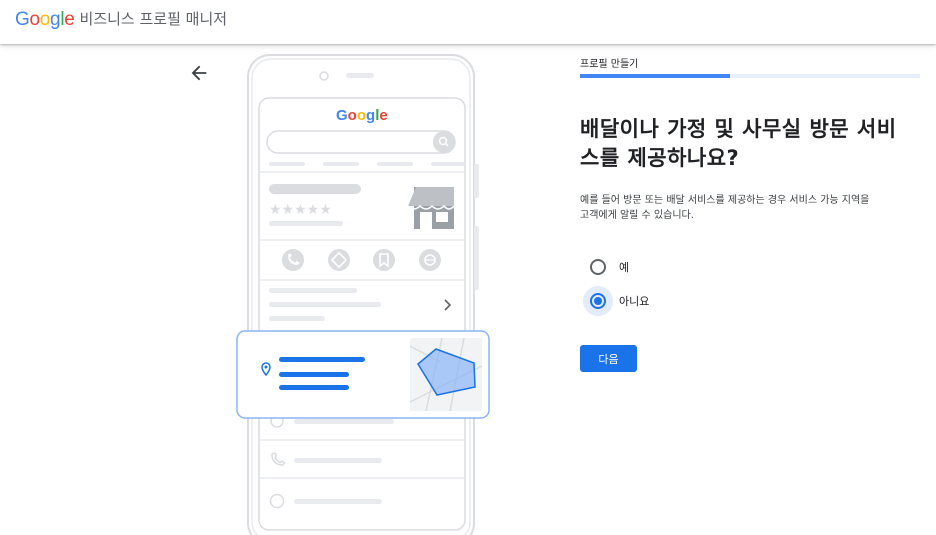  I want to click on arrow-back-icon, so click(199, 73).